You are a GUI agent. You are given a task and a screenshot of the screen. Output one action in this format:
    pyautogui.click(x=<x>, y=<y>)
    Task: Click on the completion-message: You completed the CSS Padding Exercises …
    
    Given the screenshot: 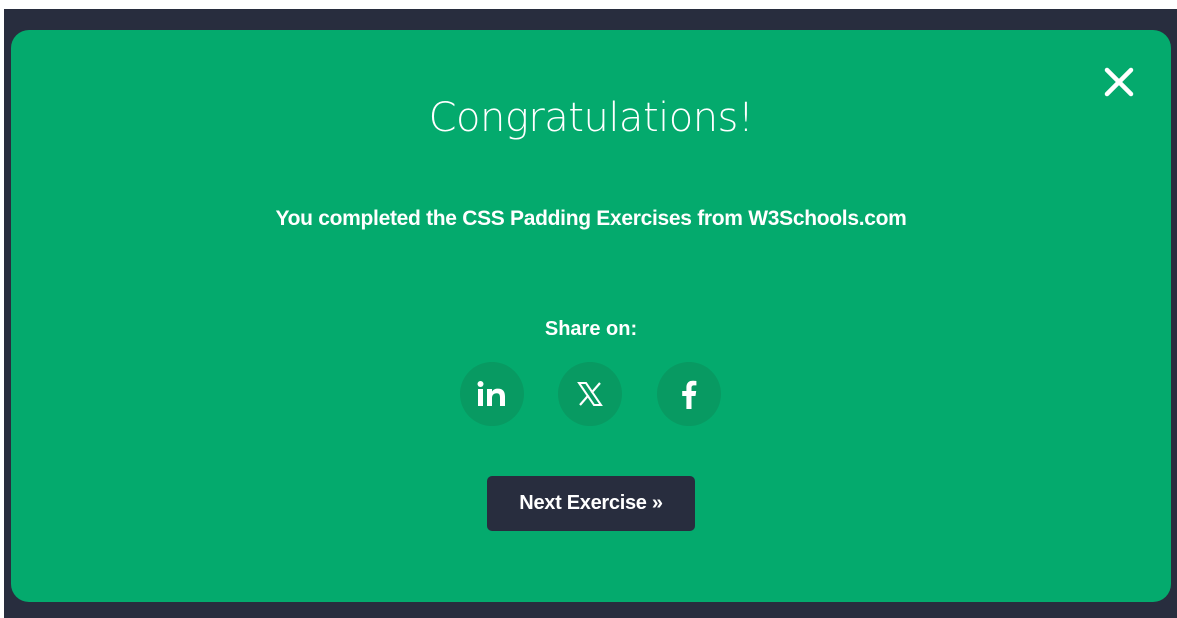 What is the action you would take?
    pyautogui.click(x=591, y=218)
    